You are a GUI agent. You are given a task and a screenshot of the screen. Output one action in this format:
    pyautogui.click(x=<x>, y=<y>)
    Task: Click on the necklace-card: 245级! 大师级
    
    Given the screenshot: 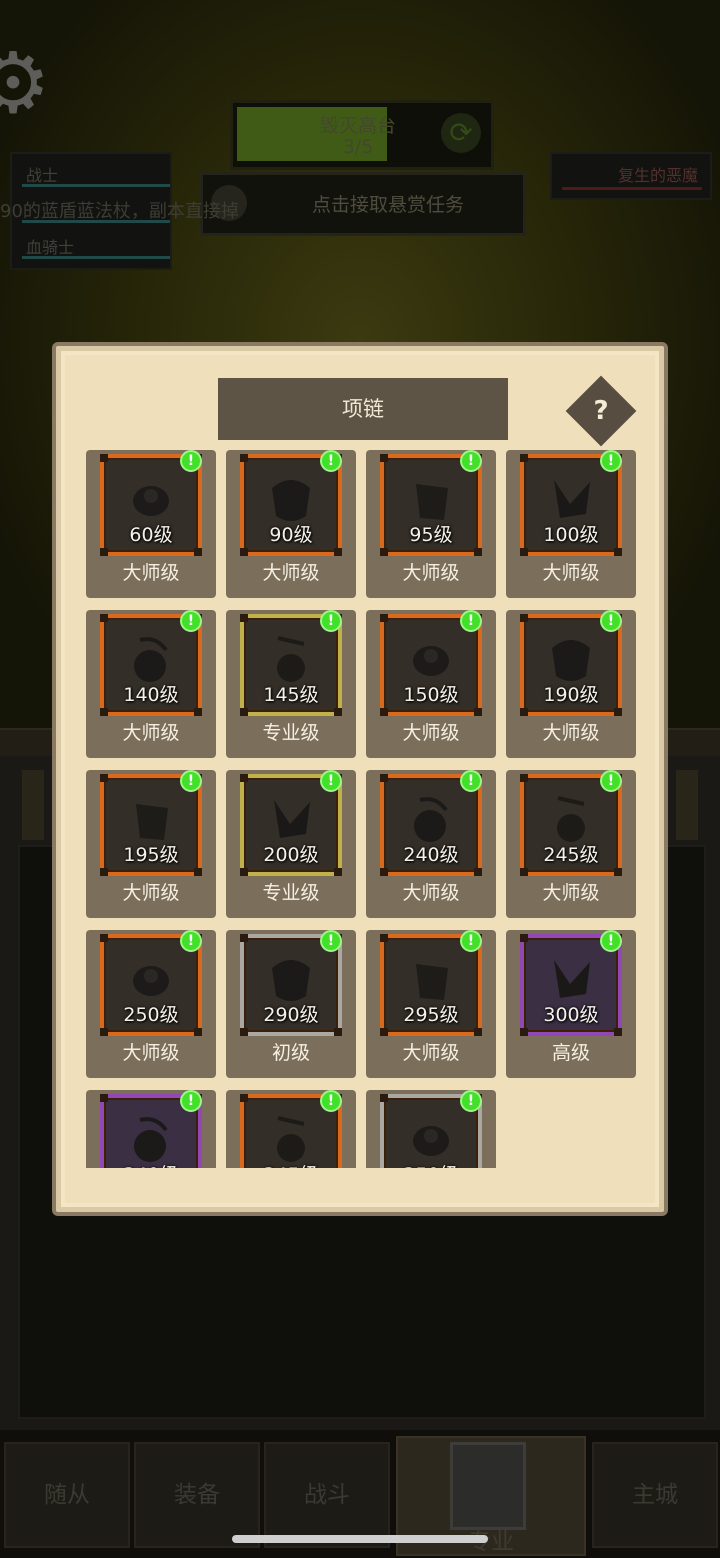 What is the action you would take?
    pyautogui.click(x=571, y=844)
    